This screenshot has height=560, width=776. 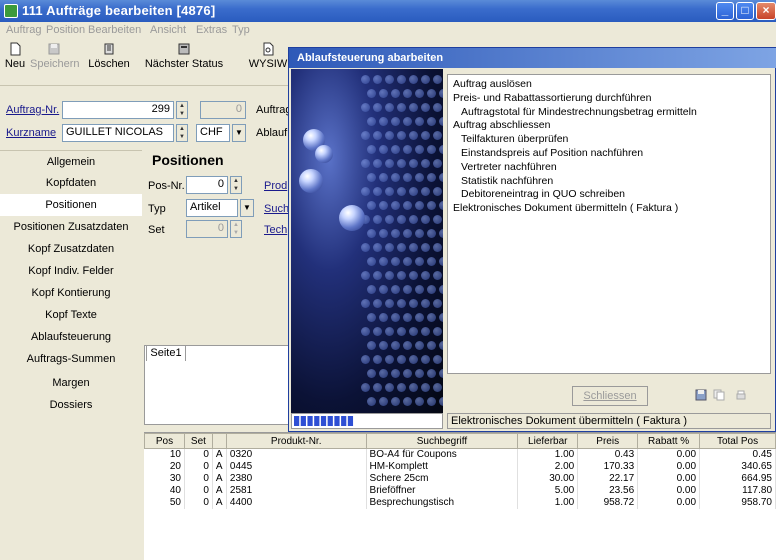 I want to click on sidebar-item-margen: Margen, so click(x=71, y=383).